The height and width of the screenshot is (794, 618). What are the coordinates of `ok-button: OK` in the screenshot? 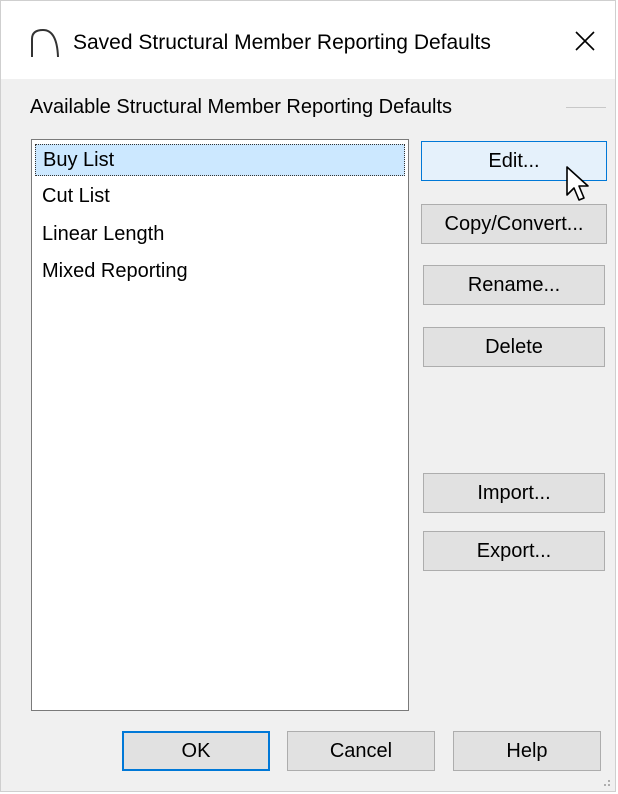 It's located at (196, 751).